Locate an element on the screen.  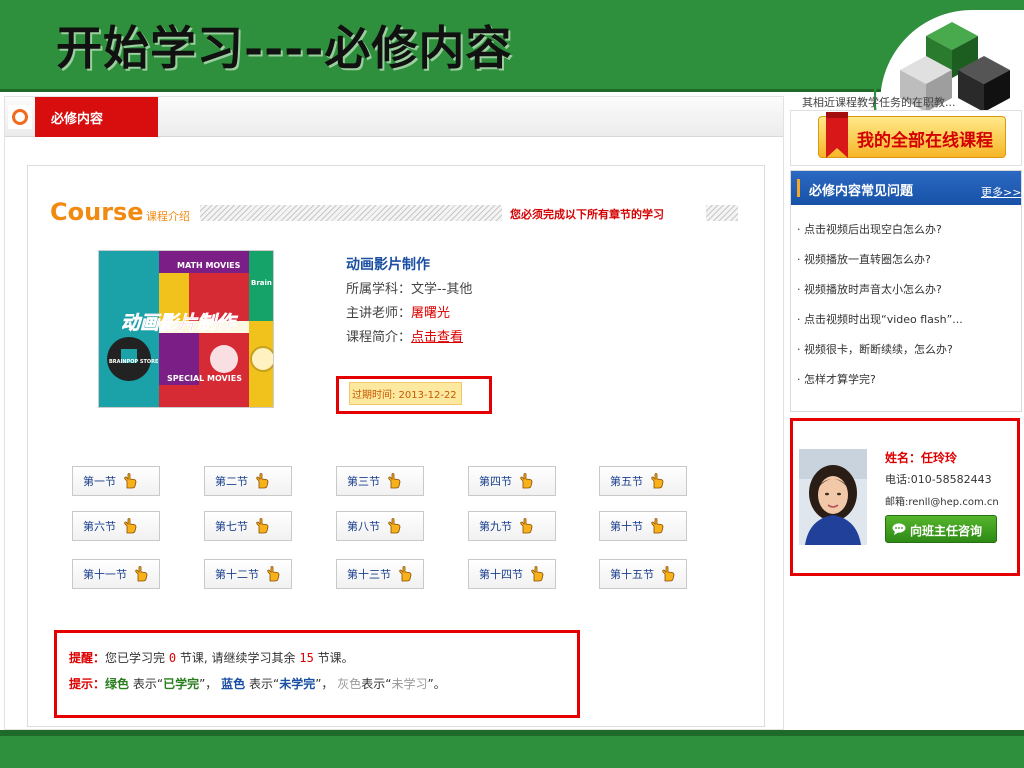
chapter-button: 第三节 is located at coordinates (380, 481).